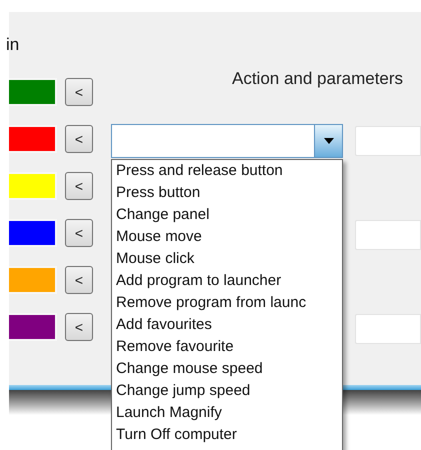  What do you see at coordinates (229, 237) in the screenshot?
I see `dropdown-option: Mouse move` at bounding box center [229, 237].